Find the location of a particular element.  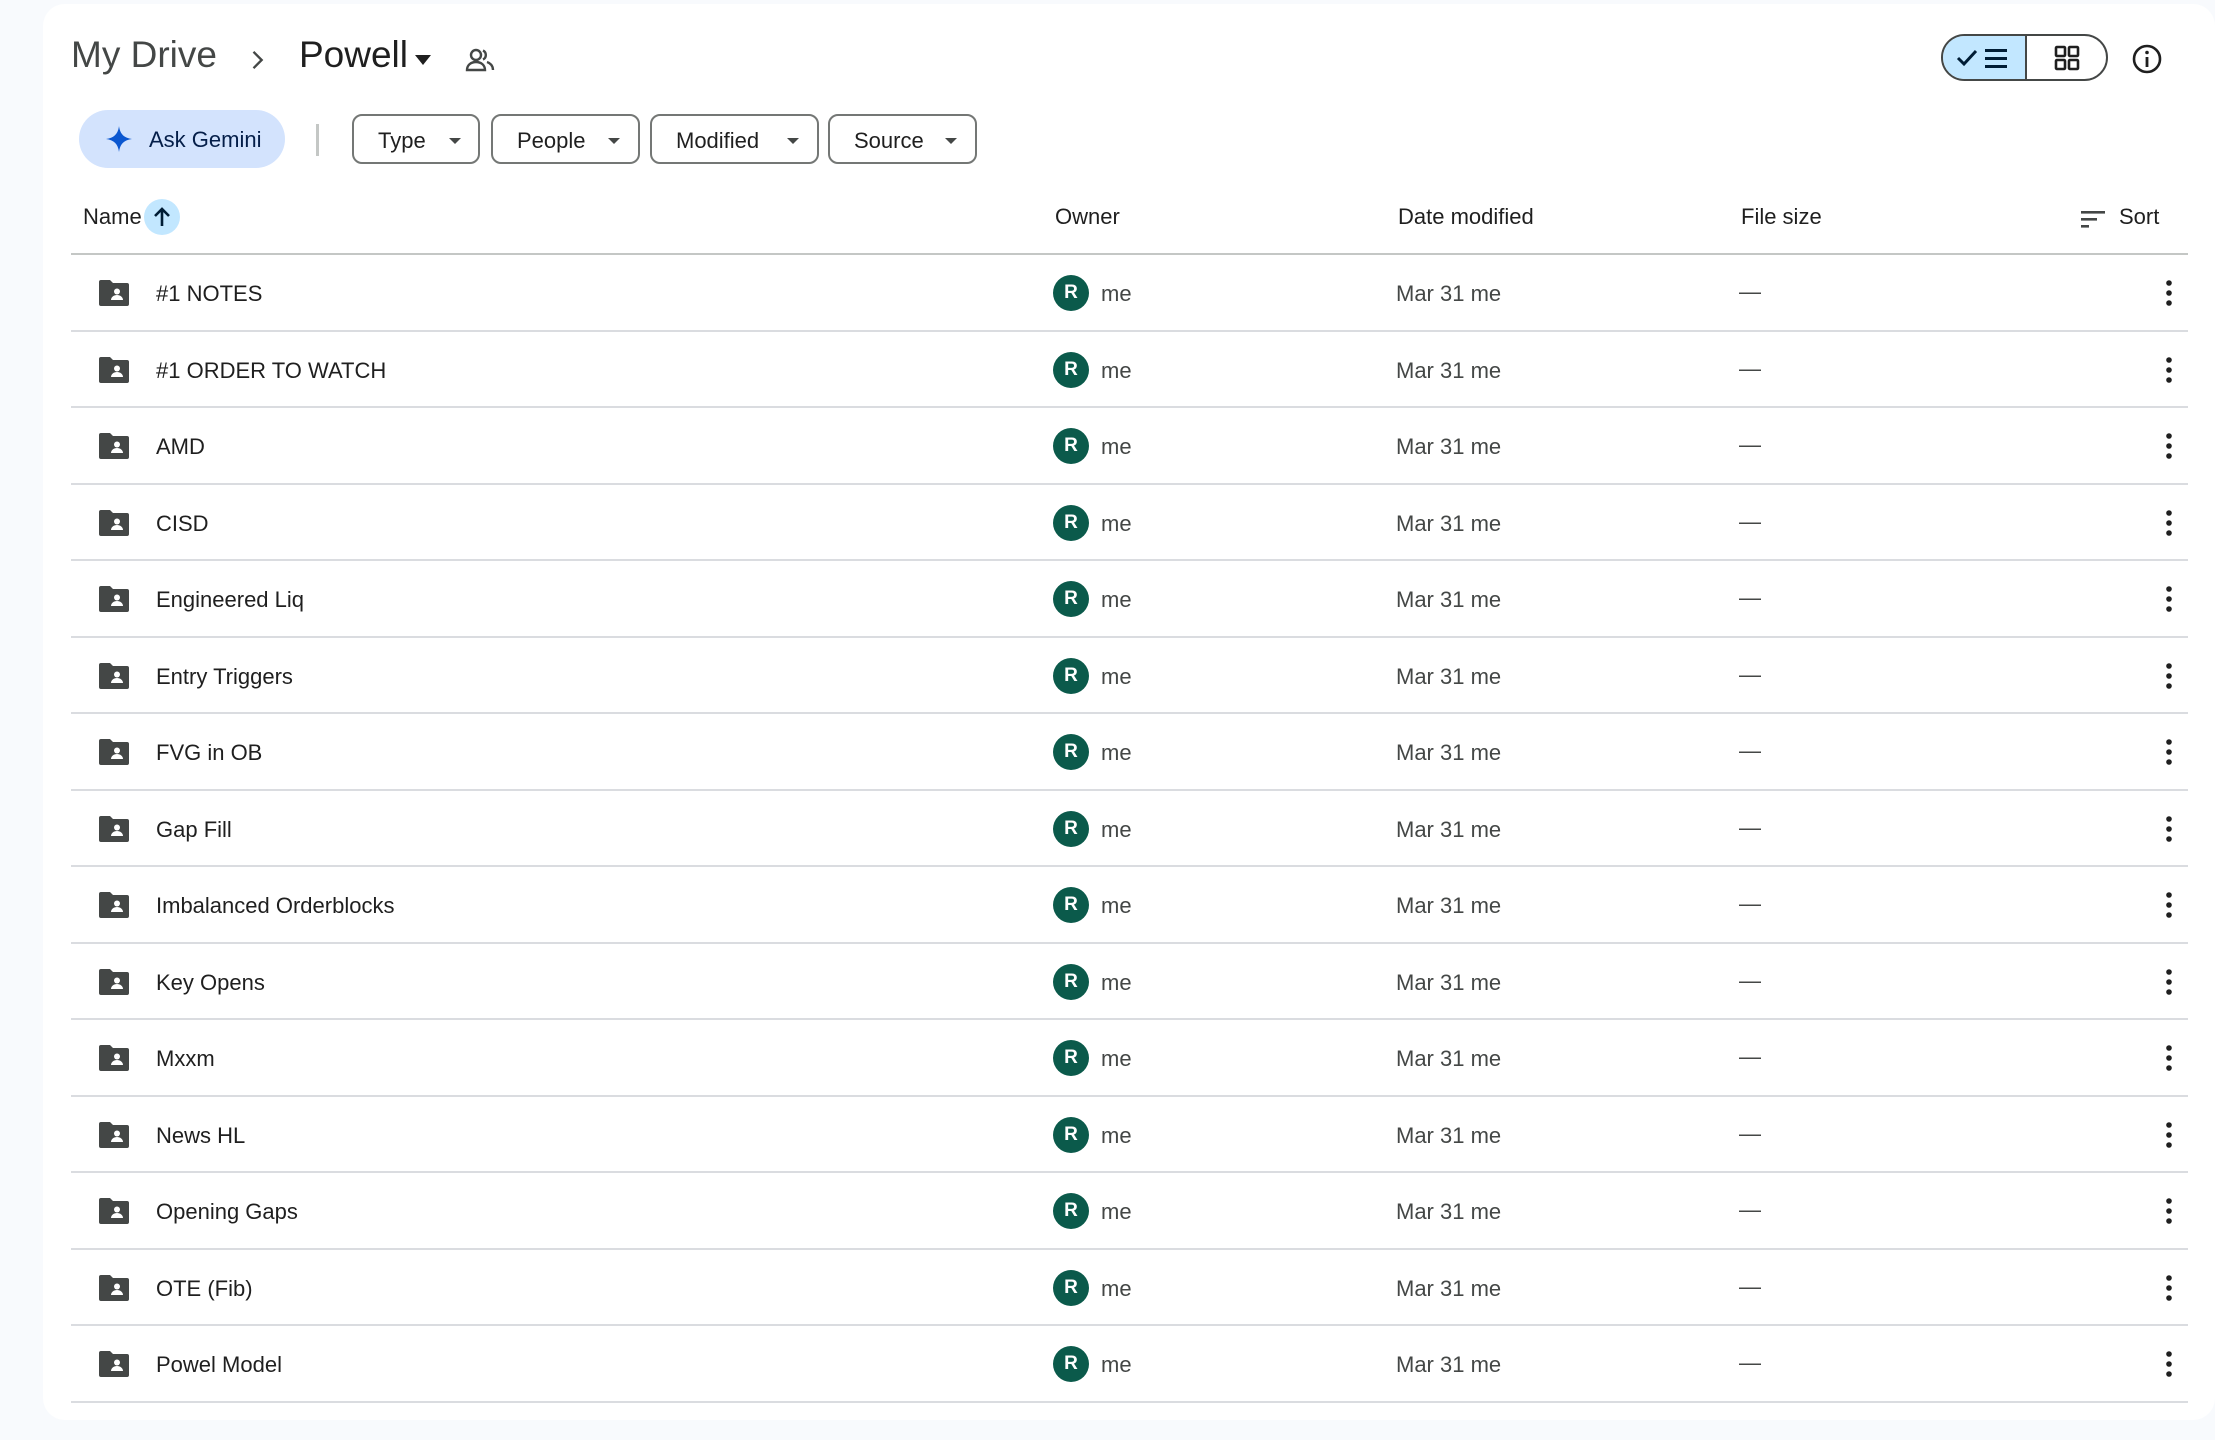

file-row: Entry Triggers R me Mar 31 me — is located at coordinates (1129, 676).